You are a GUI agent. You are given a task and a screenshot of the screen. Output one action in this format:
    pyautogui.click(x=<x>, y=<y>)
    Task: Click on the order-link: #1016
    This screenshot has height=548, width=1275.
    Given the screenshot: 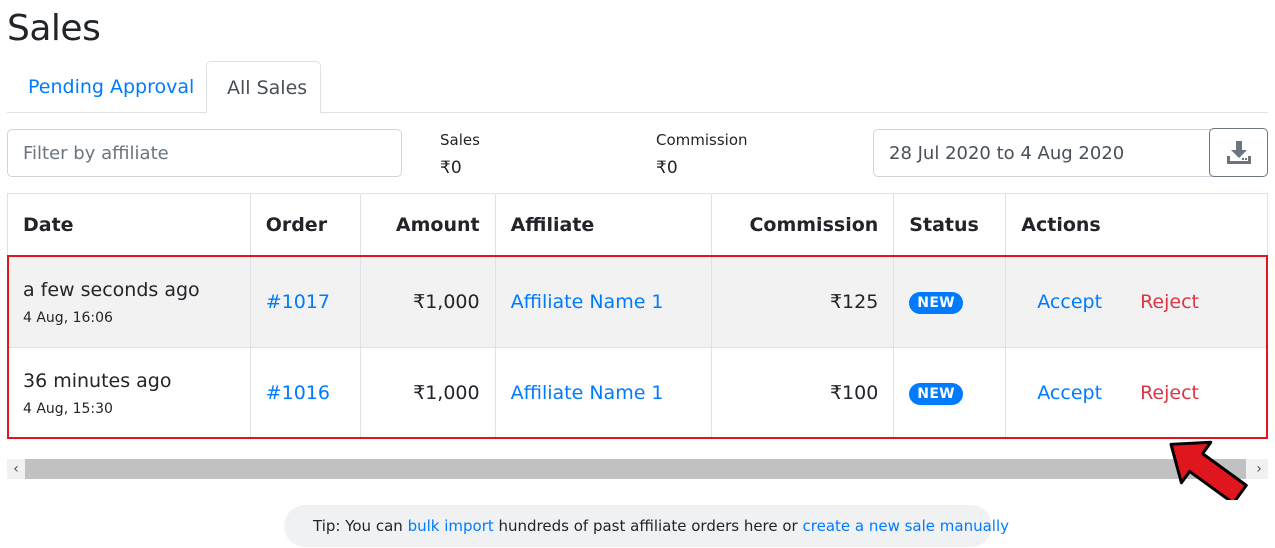 What is the action you would take?
    pyautogui.click(x=298, y=393)
    